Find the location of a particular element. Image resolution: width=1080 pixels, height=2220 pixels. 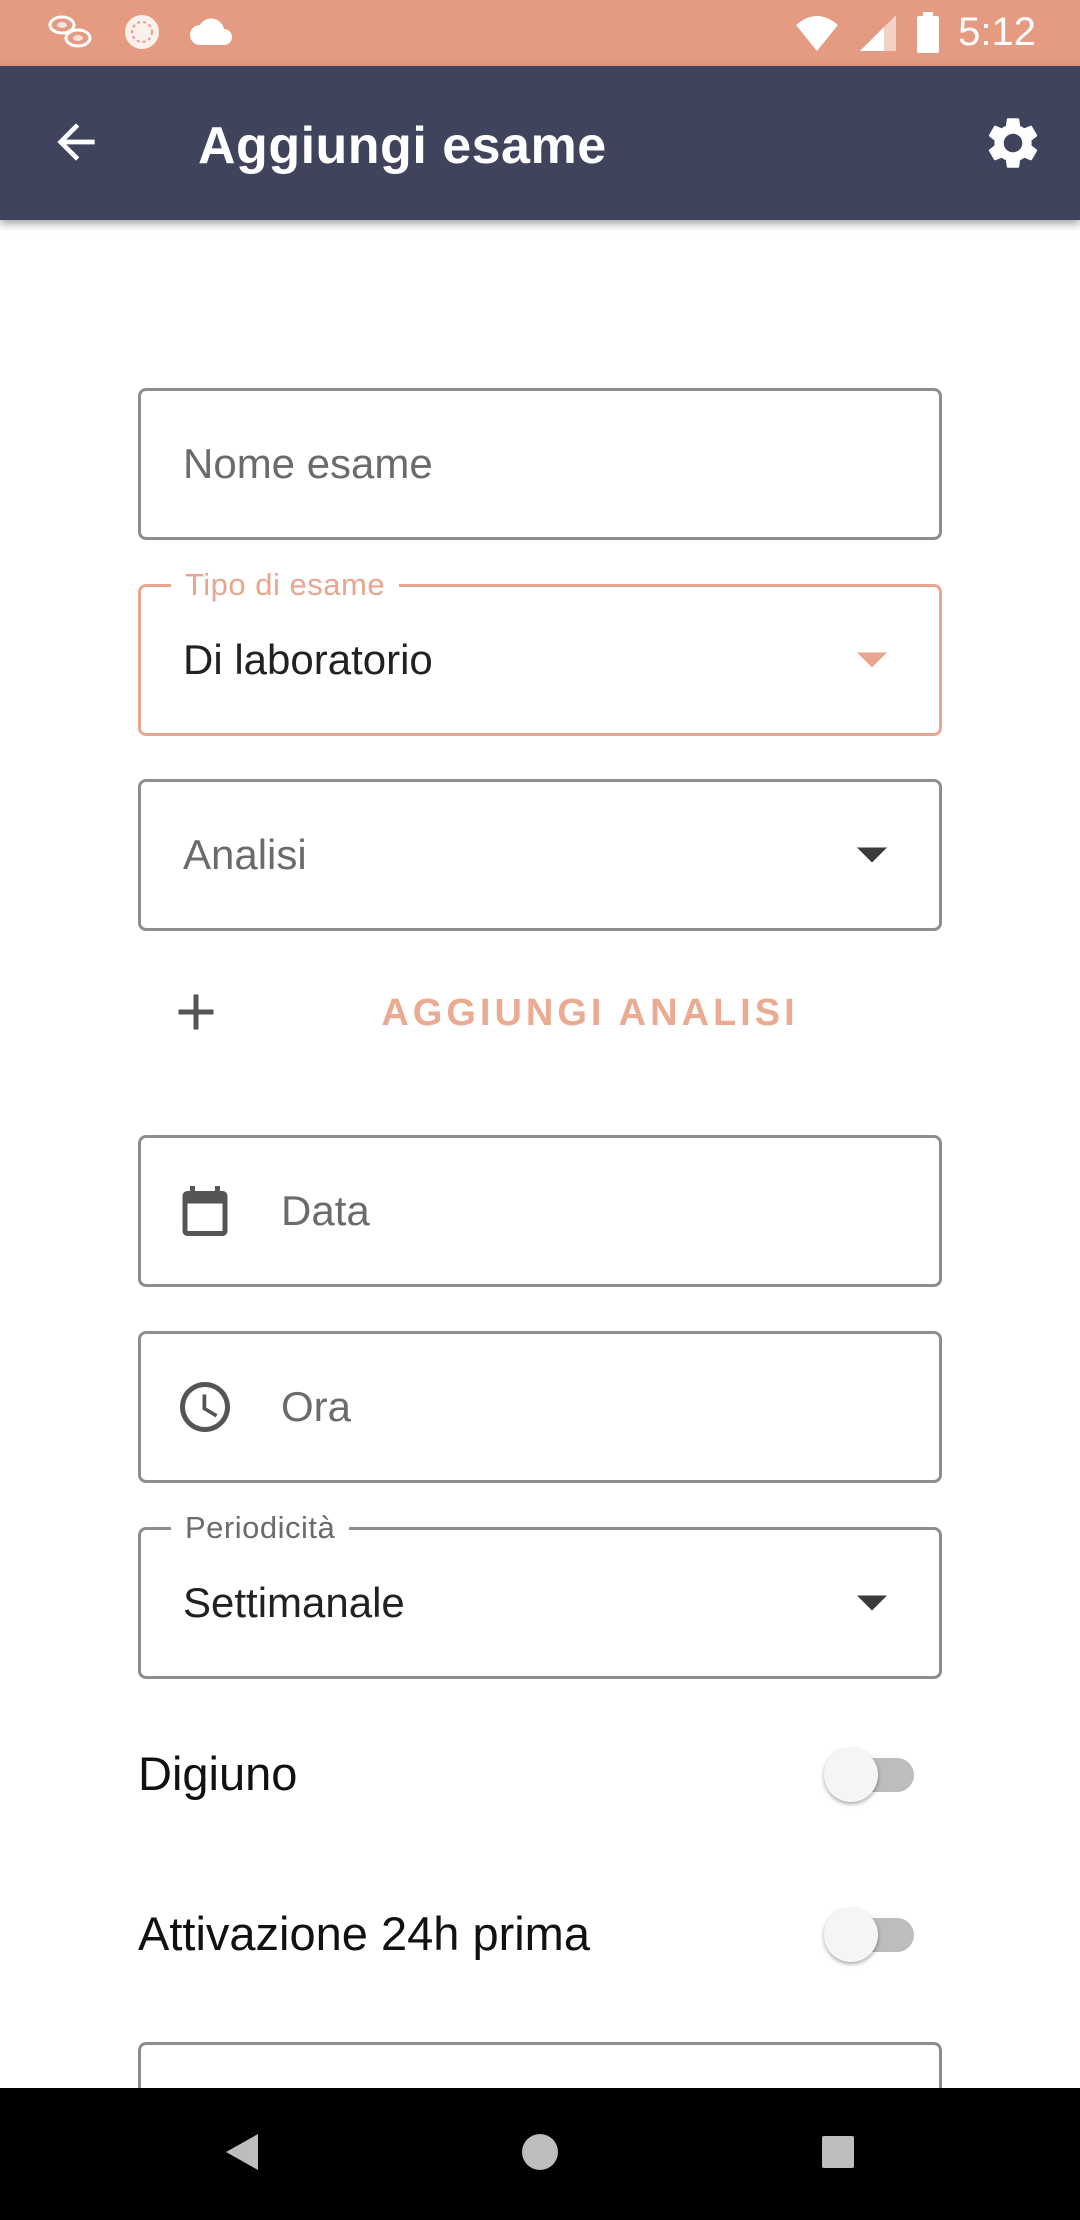

periodicita-label: Periodicità is located at coordinates (260, 1528).